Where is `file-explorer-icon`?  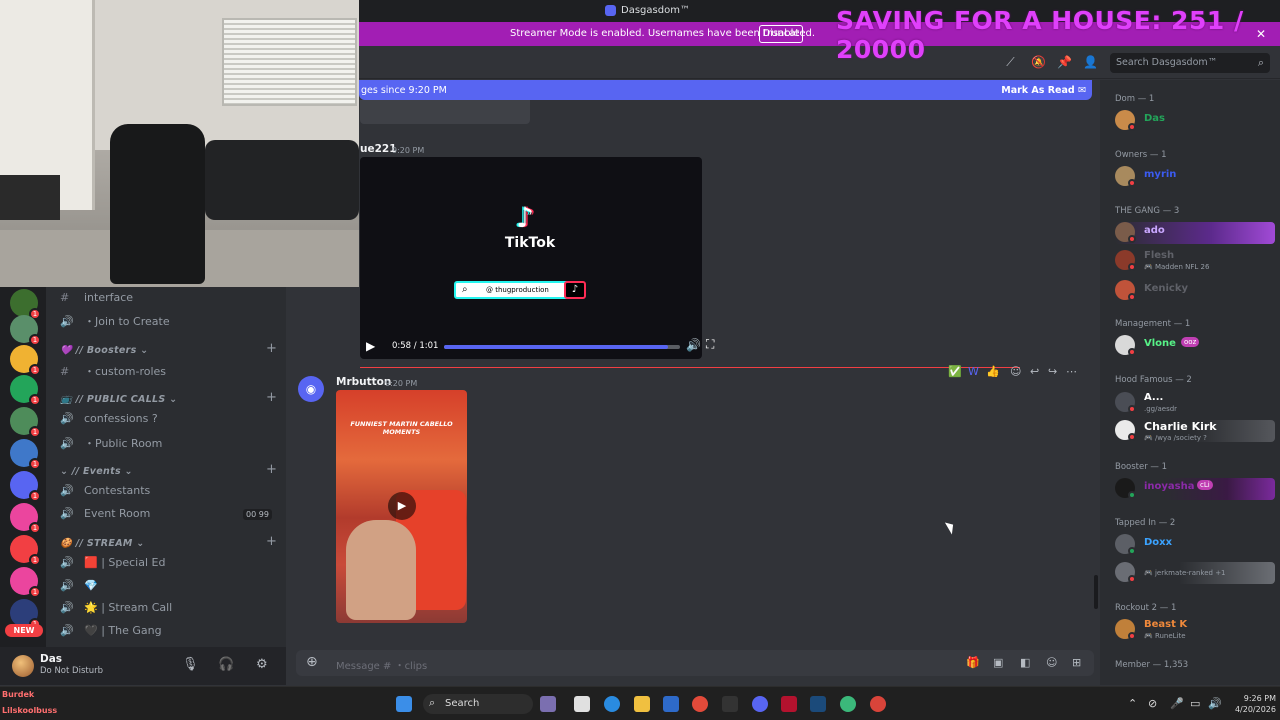 file-explorer-icon is located at coordinates (642, 704).